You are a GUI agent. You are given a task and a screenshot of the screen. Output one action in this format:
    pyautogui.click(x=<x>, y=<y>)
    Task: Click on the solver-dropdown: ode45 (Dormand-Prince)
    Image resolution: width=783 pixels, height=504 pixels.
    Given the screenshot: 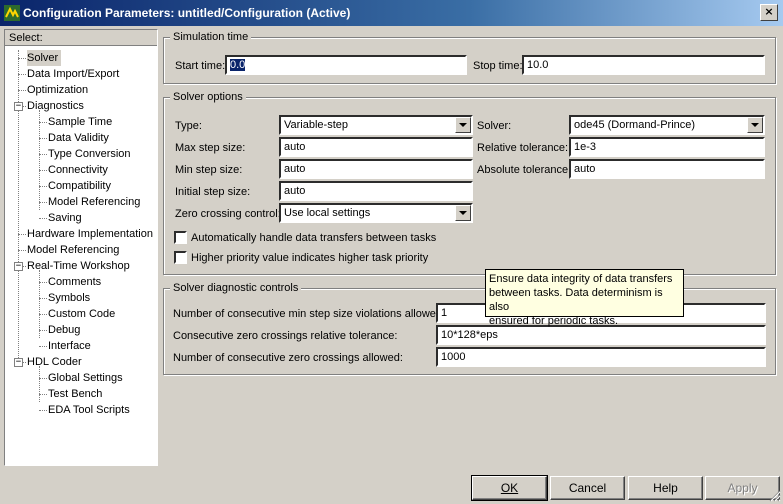 What is the action you would take?
    pyautogui.click(x=667, y=125)
    